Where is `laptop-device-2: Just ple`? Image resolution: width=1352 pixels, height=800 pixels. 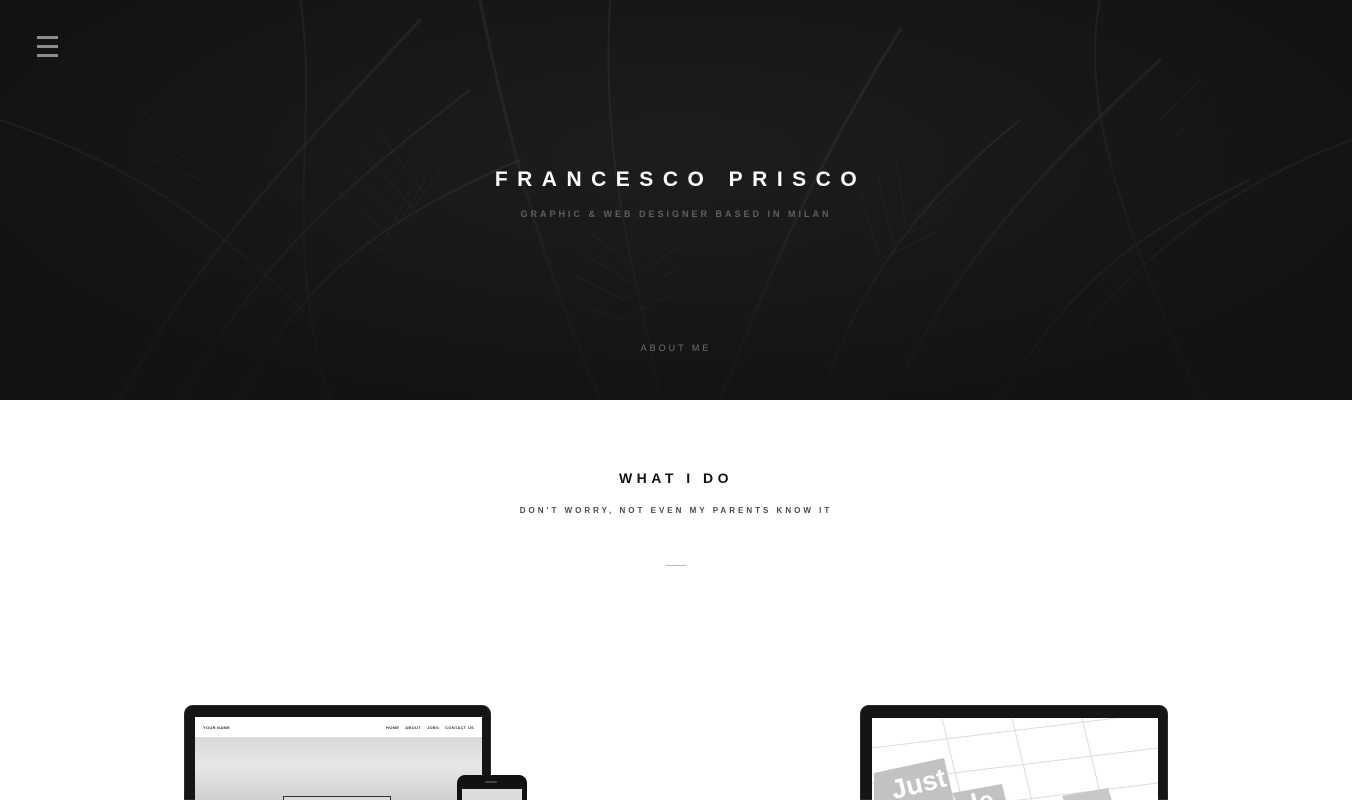 laptop-device-2: Just ple is located at coordinates (1014, 752).